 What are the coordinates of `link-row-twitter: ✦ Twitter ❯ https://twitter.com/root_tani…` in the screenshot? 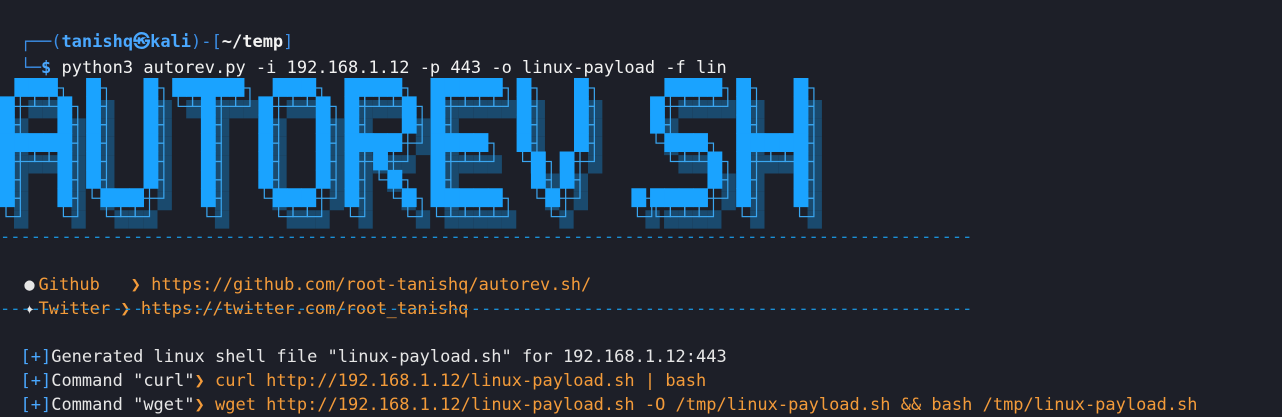 It's located at (234, 296).